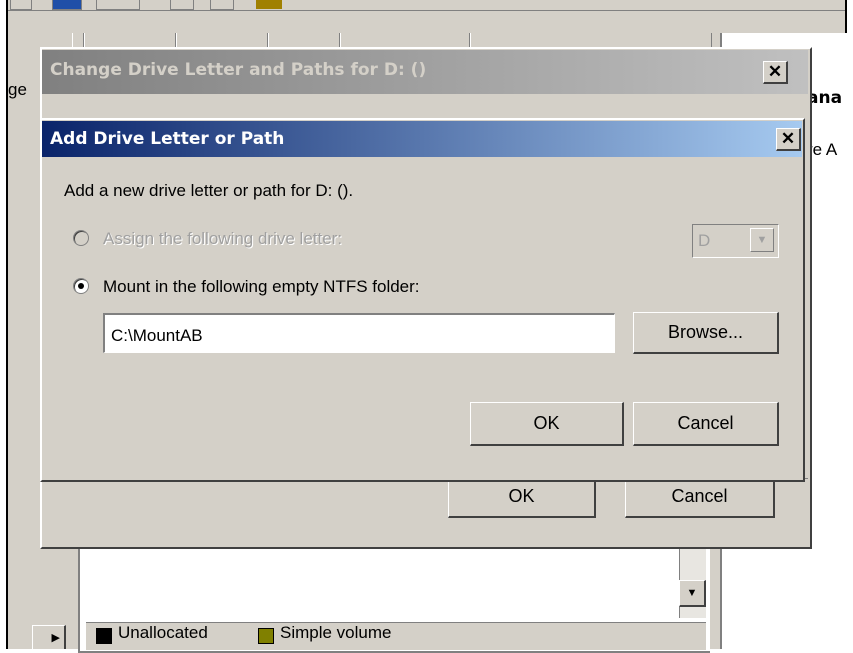 This screenshot has height=653, width=853. Describe the element at coordinates (67, 5) in the screenshot. I see `help-icon` at that location.